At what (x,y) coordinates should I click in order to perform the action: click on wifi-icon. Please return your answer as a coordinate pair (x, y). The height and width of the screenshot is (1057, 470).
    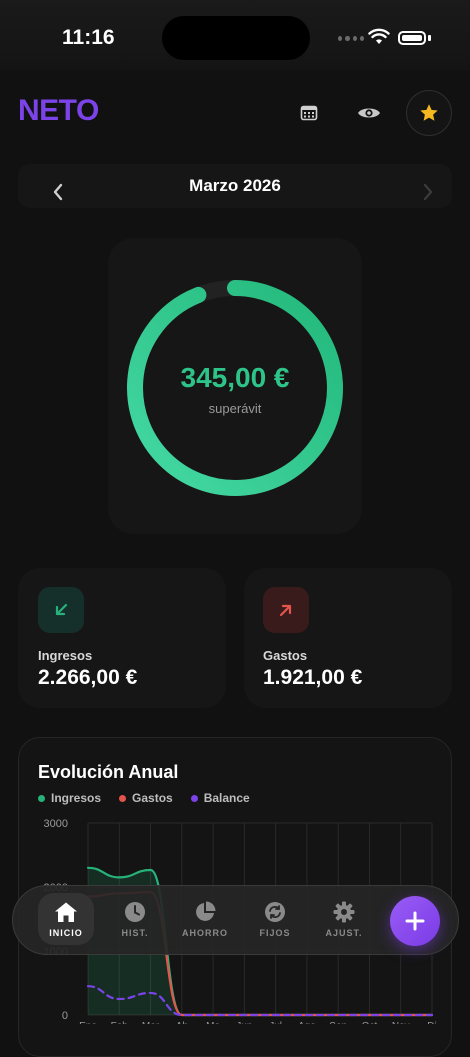
    Looking at the image, I should click on (379, 36).